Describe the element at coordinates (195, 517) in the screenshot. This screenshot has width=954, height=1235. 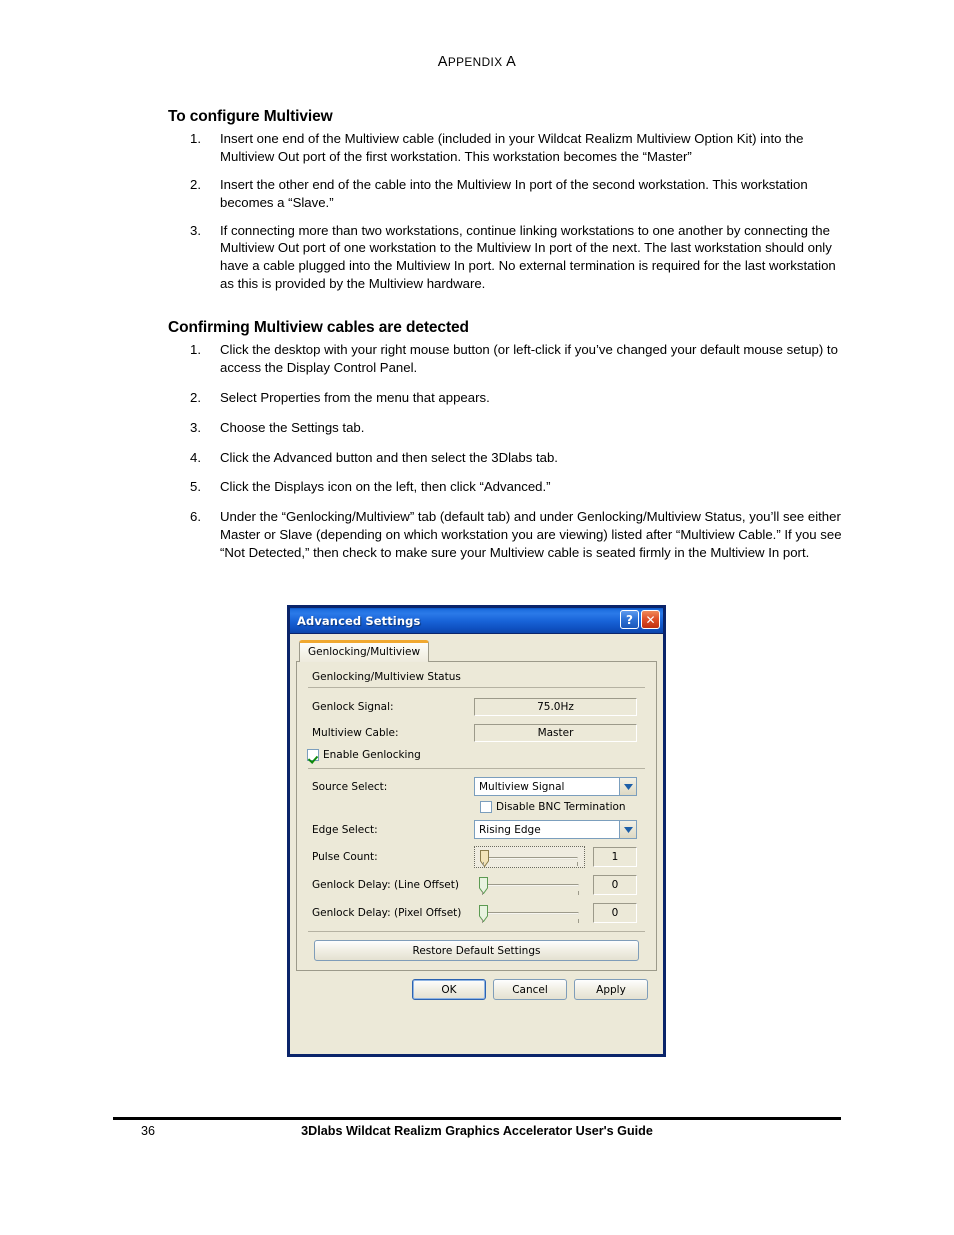
I see `list-item-number: 6.` at that location.